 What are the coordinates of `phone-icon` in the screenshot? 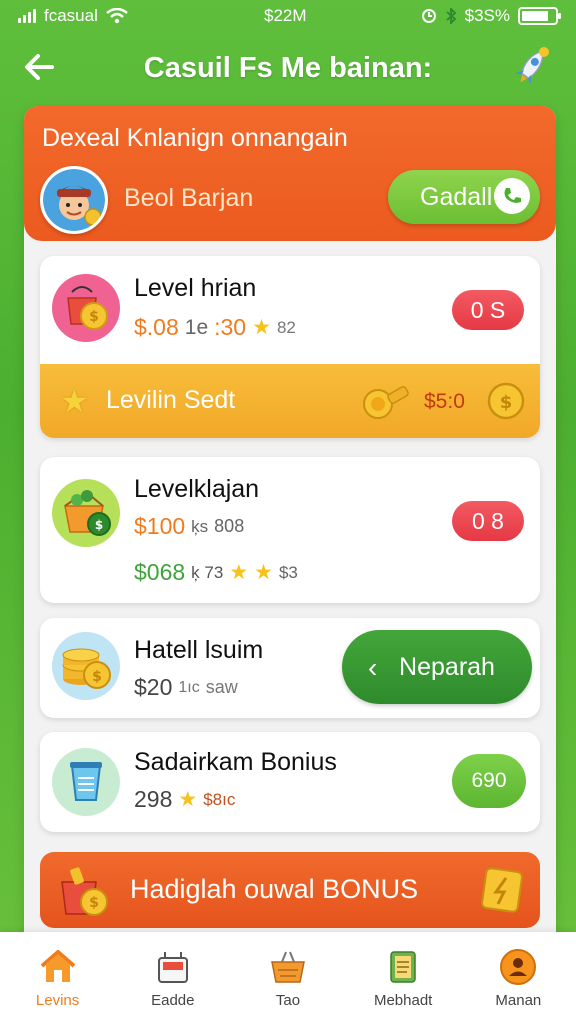 It's located at (512, 196).